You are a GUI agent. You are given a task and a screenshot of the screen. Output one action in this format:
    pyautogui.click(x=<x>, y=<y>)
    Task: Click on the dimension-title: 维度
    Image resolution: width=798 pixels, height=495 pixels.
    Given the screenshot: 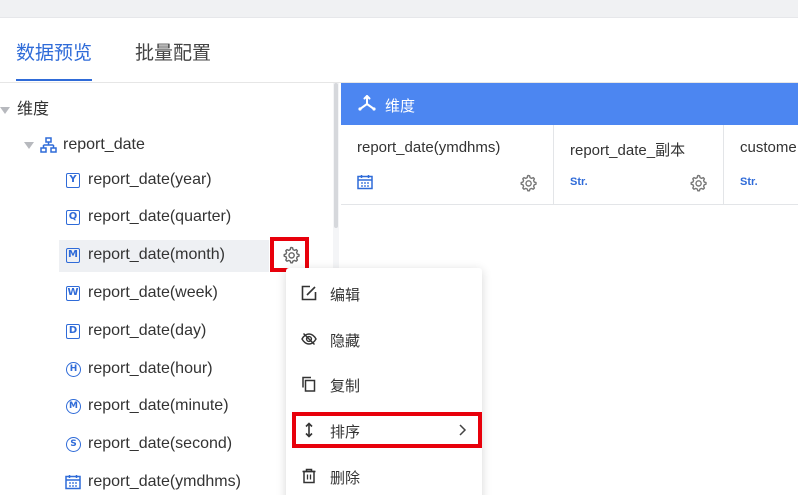 What is the action you would take?
    pyautogui.click(x=400, y=106)
    